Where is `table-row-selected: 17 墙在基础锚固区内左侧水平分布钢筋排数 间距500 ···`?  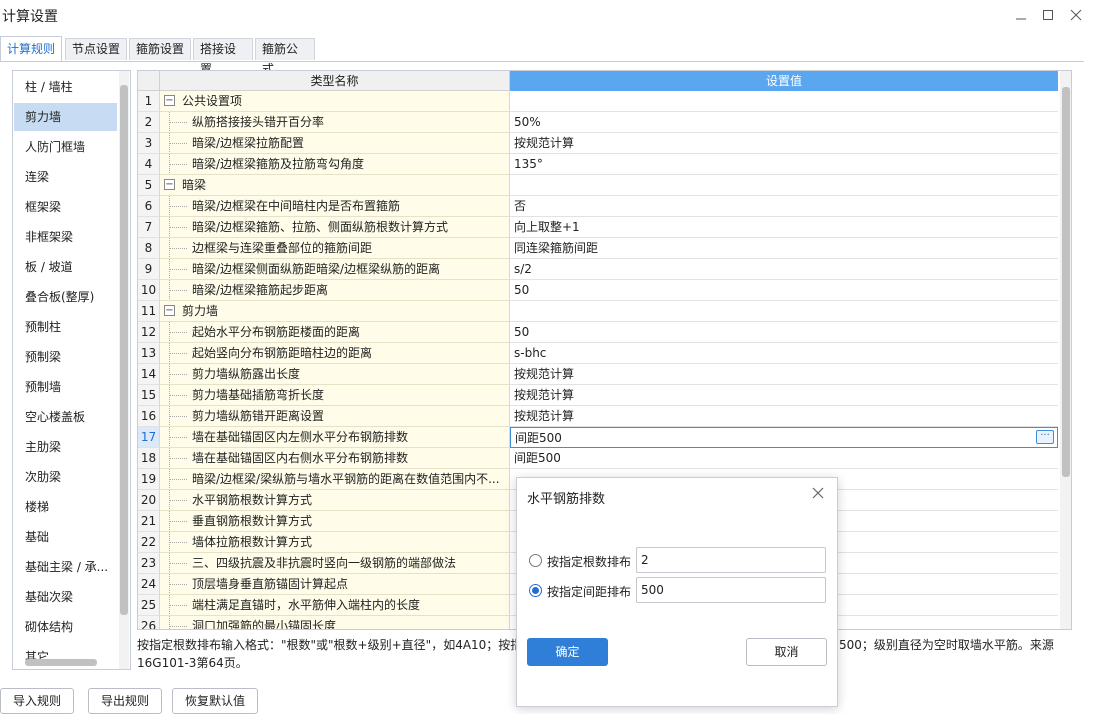
table-row-selected: 17 墙在基础锚固区内左侧水平分布钢筋排数 间距500 ··· is located at coordinates (598, 437).